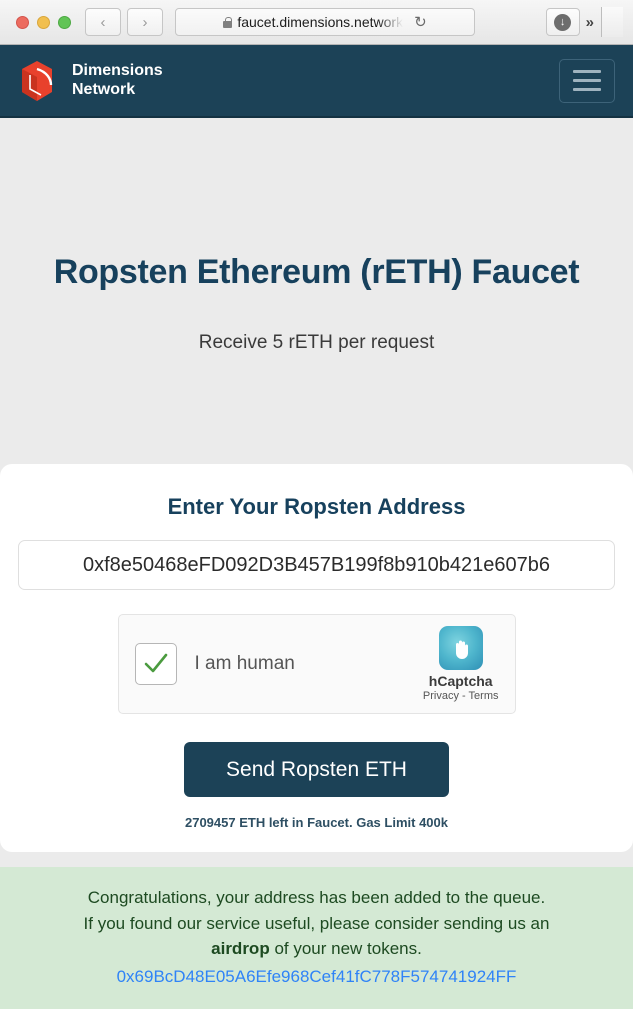 The width and height of the screenshot is (633, 1024). I want to click on dimensions-logo-icon, so click(37, 80).